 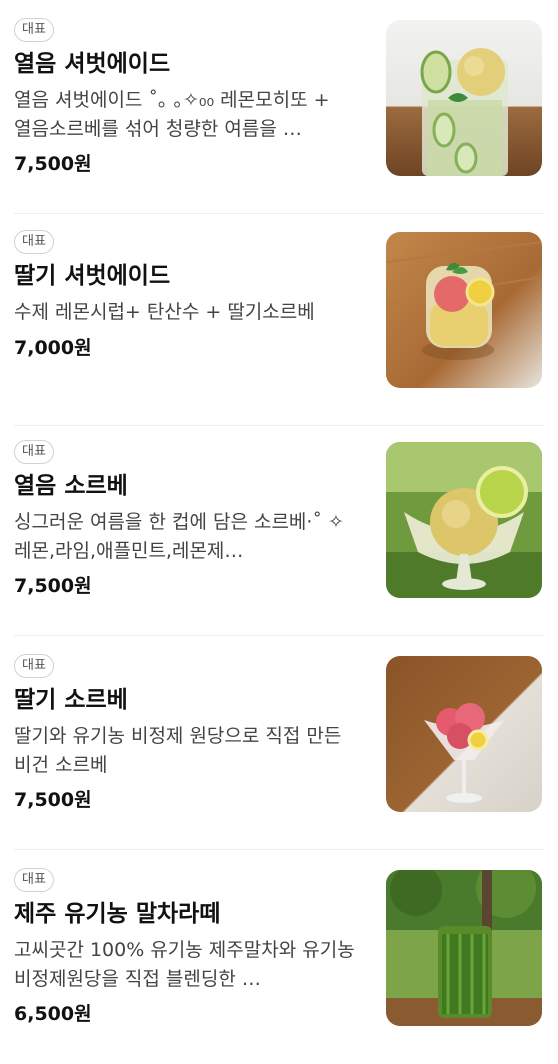 I want to click on menu-item-description: 수제 레몬시럽+ 탄산수 + 딸기소르베, so click(x=164, y=312).